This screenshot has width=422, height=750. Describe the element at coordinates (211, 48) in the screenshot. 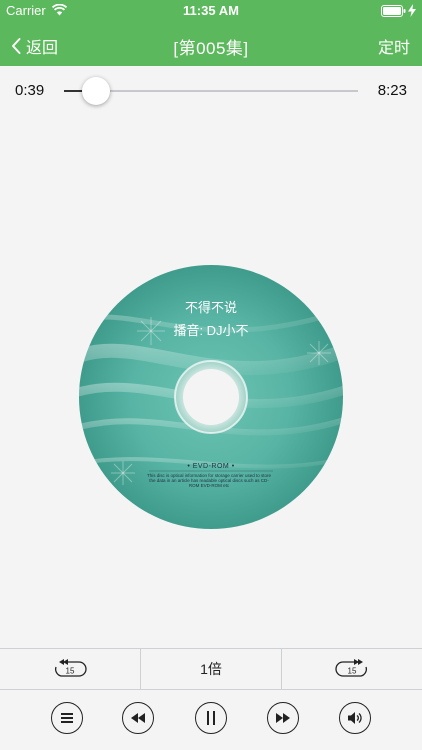

I see `page-title: [第005集]` at that location.